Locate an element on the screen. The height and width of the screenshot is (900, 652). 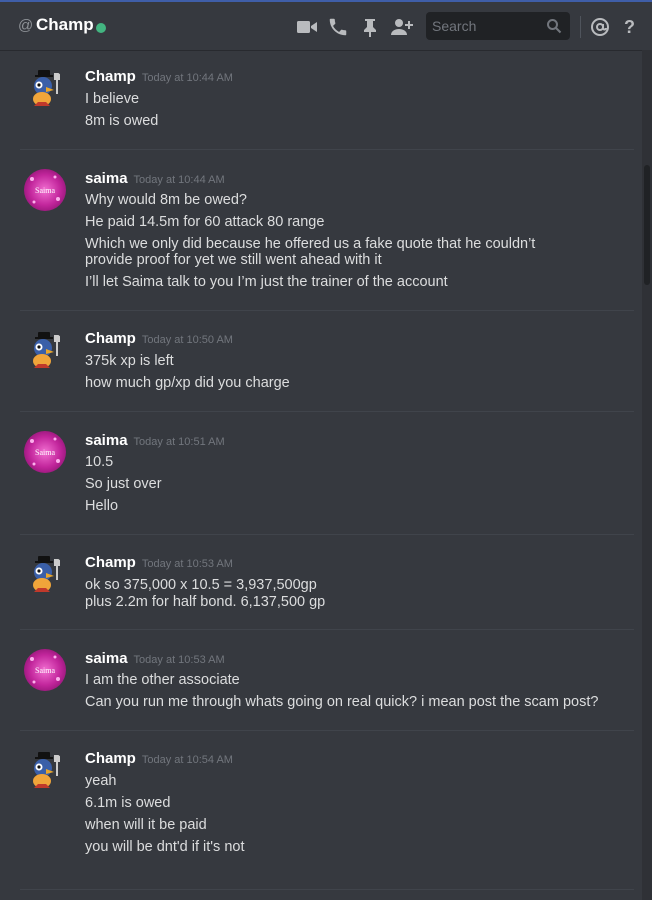
message-timestamp: Today at 10:54 AM is located at coordinates (187, 760).